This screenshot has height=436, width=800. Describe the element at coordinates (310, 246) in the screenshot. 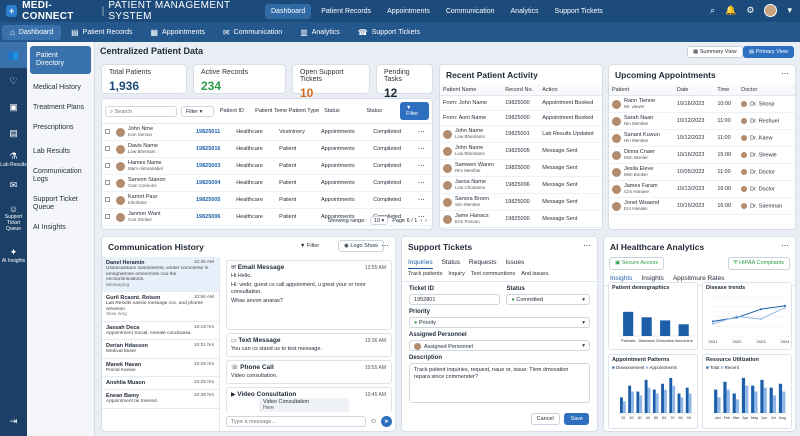

I see `comm-filter-button: ▼ Filter` at that location.